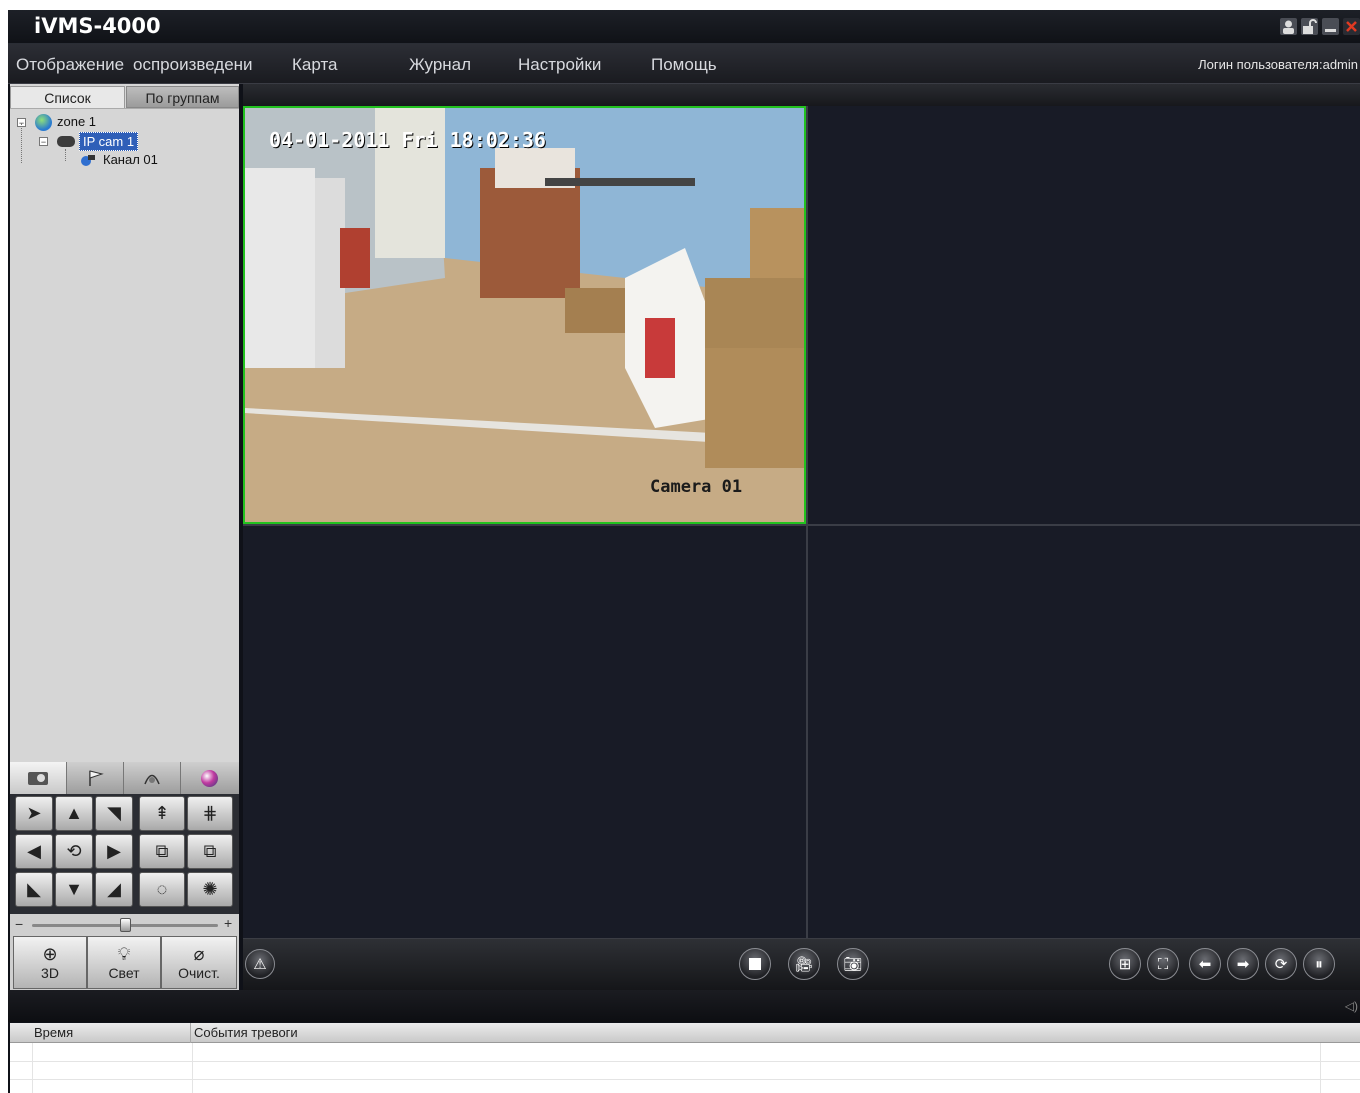  Describe the element at coordinates (95, 778) in the screenshot. I see `preset-flag-tab-icon` at that location.